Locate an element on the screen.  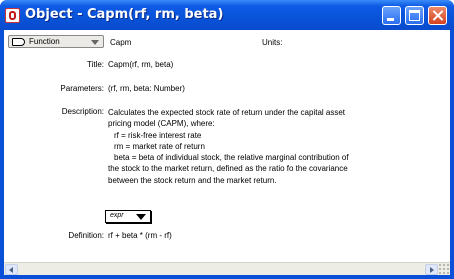
function-node-icon is located at coordinates (18, 41).